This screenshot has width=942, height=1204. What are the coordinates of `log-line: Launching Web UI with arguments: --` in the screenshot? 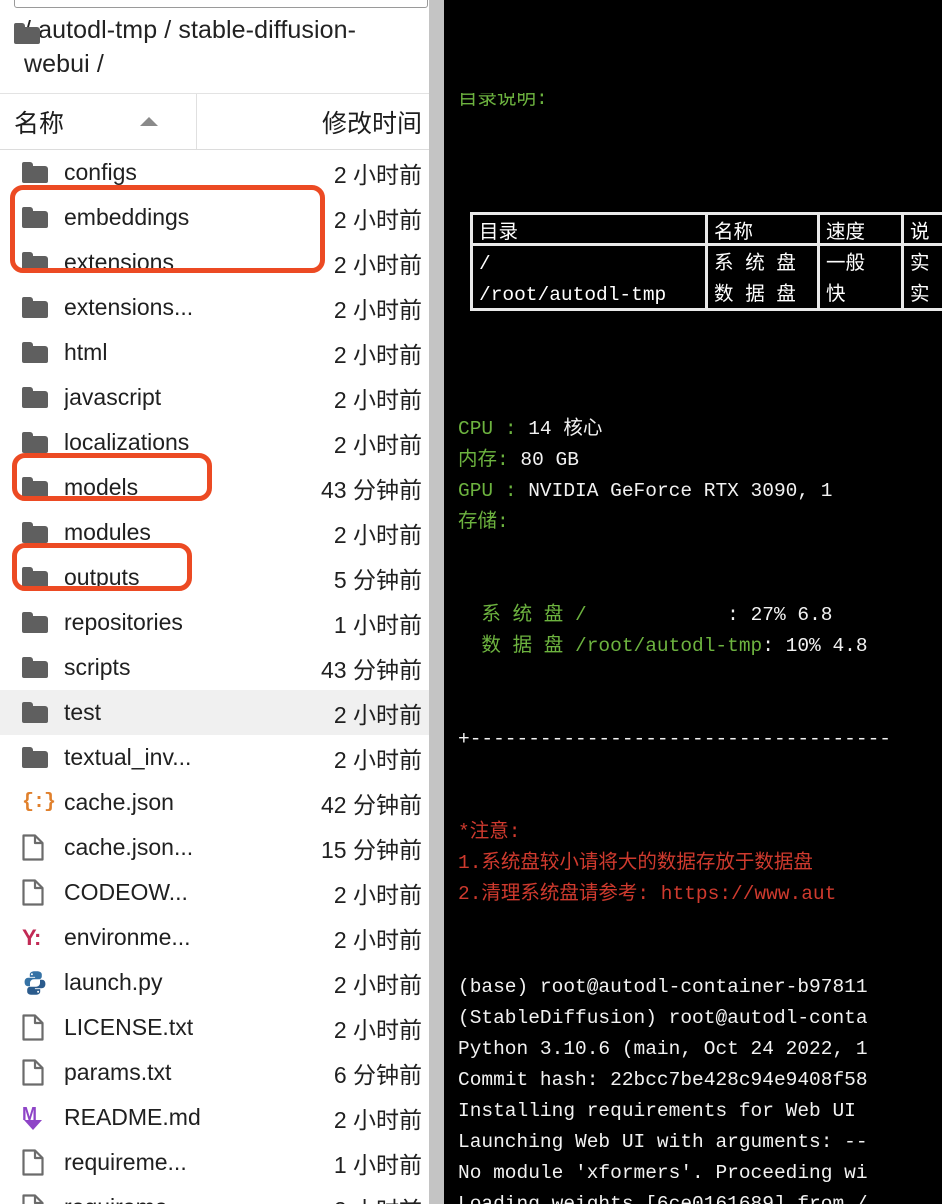 It's located at (663, 1142).